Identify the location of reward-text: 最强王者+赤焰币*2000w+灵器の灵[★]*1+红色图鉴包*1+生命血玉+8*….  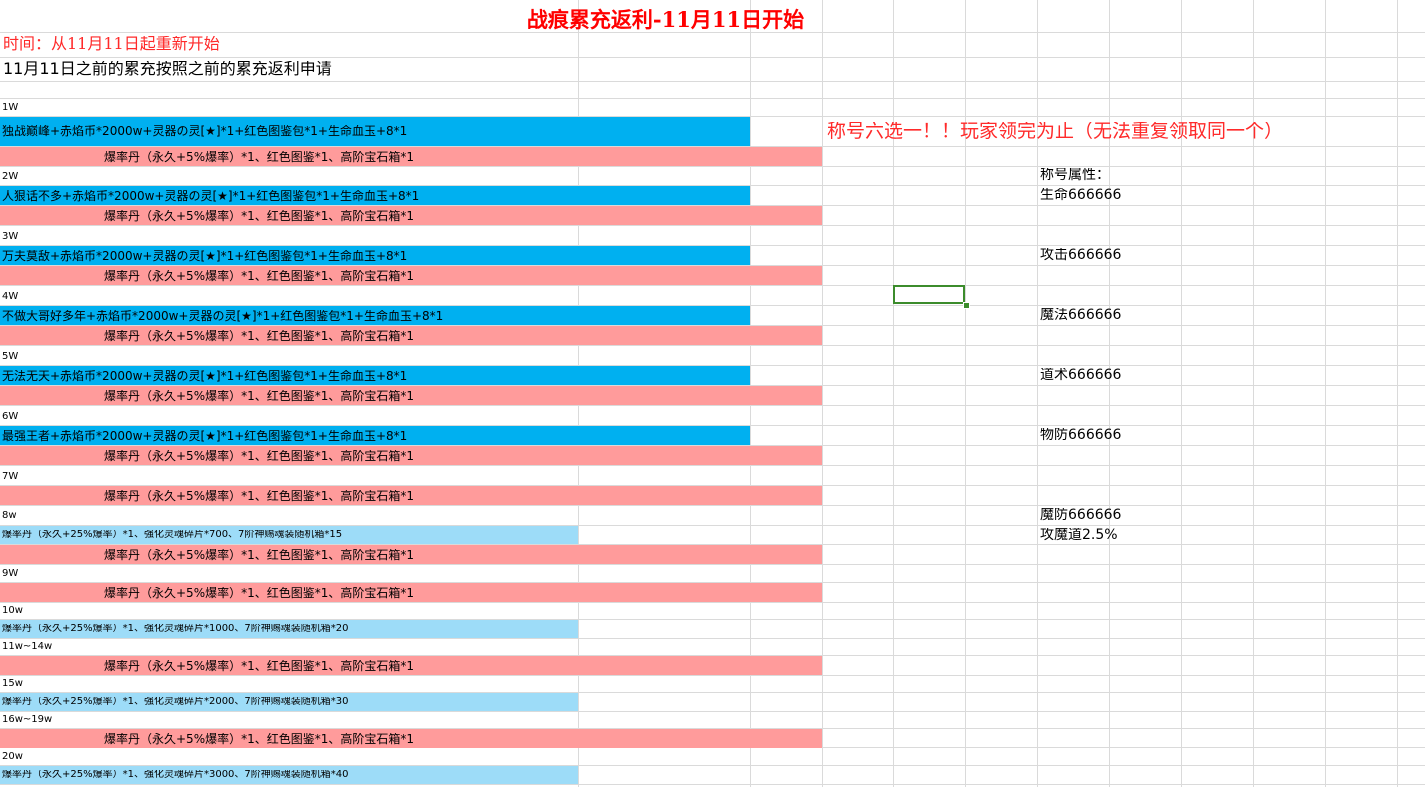
(205, 436).